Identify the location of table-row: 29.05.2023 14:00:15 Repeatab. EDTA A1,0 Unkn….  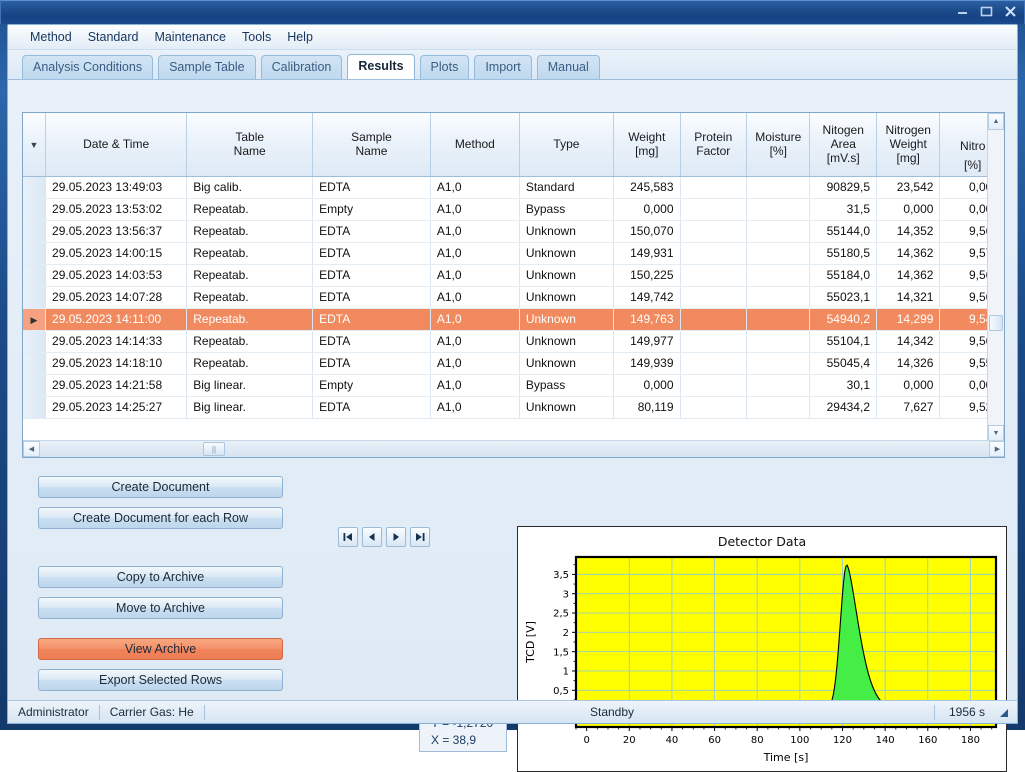
(513, 253).